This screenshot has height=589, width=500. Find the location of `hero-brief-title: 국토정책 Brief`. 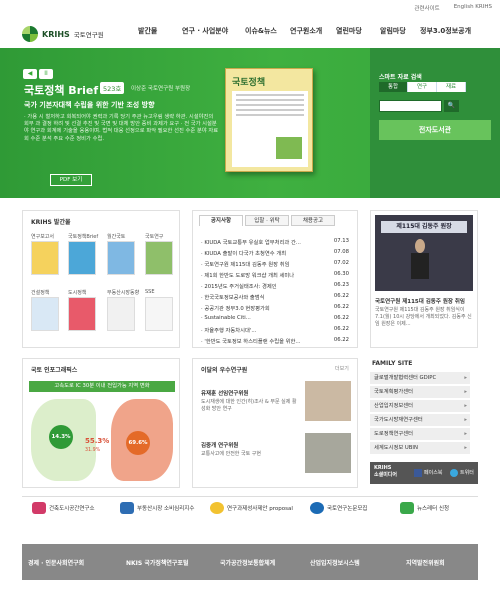

hero-brief-title: 국토정책 Brief is located at coordinates (61, 90).